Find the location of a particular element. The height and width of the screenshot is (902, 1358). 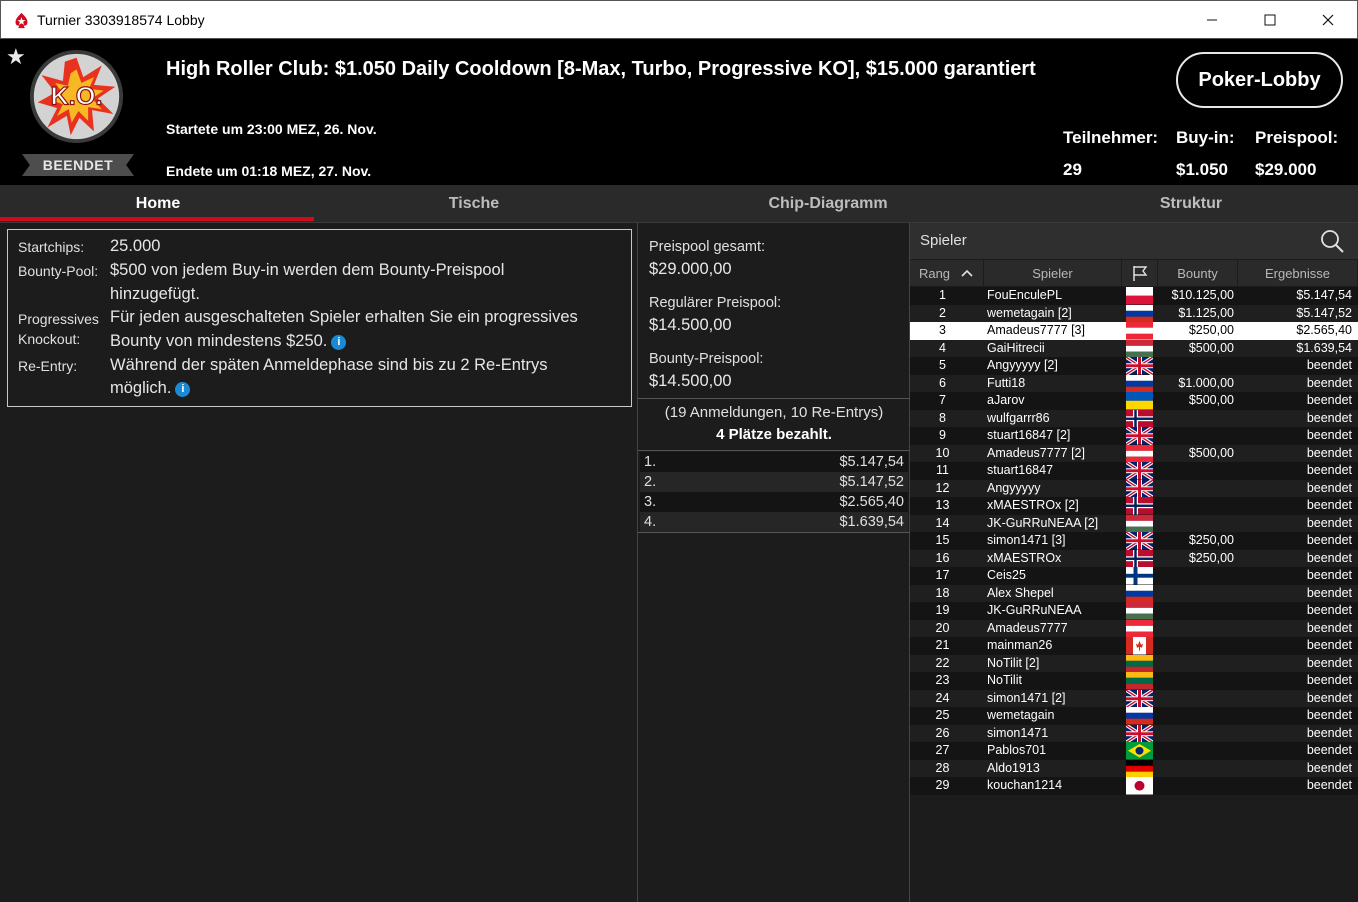

poker-lobby-button: Poker-Lobby is located at coordinates (1259, 80).